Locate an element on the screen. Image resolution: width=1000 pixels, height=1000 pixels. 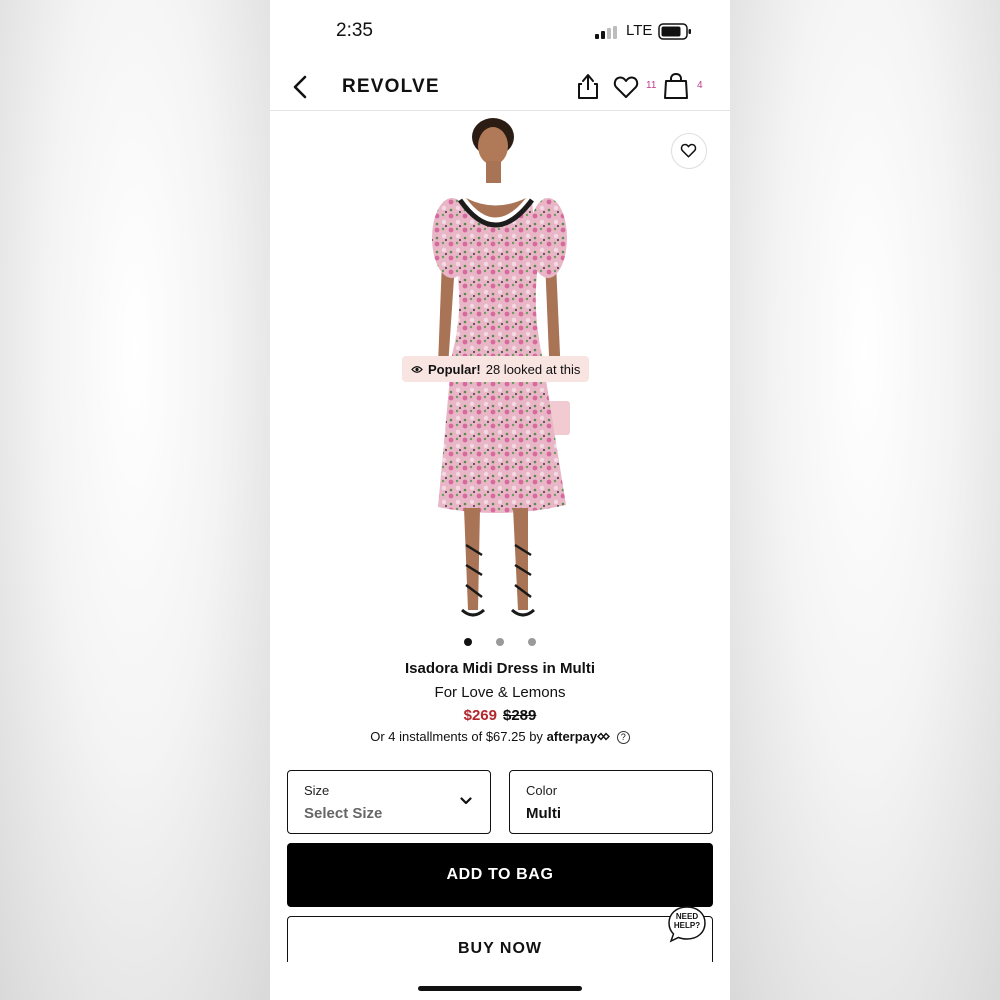
size-value: Select Size is located at coordinates (343, 813).